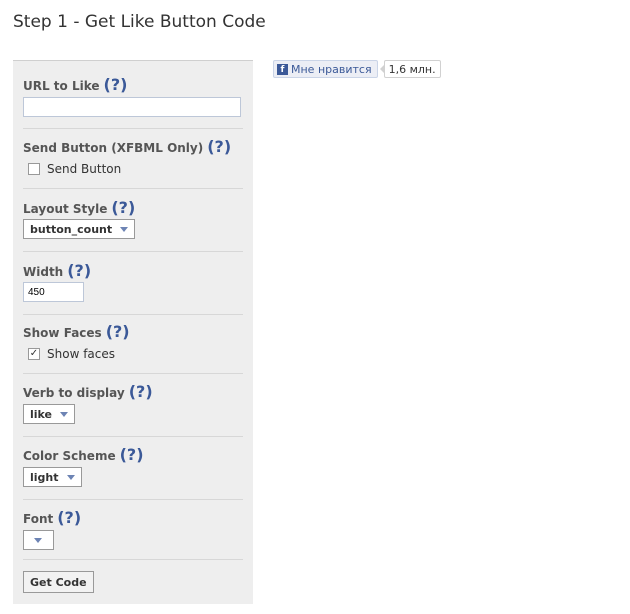 This screenshot has height=614, width=630. What do you see at coordinates (113, 148) in the screenshot?
I see `send-label: Send Button (XFBML Only)` at bounding box center [113, 148].